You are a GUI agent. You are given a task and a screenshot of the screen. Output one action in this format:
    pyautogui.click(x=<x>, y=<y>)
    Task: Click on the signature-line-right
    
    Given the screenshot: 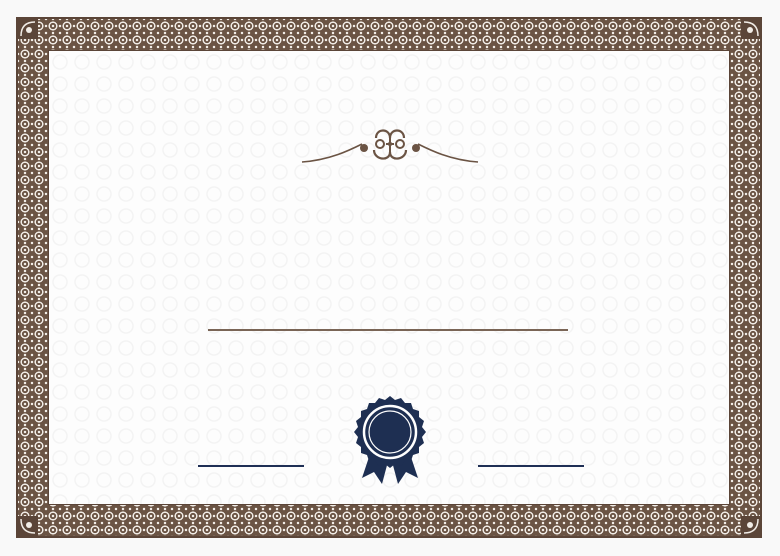 What is the action you would take?
    pyautogui.click(x=531, y=466)
    